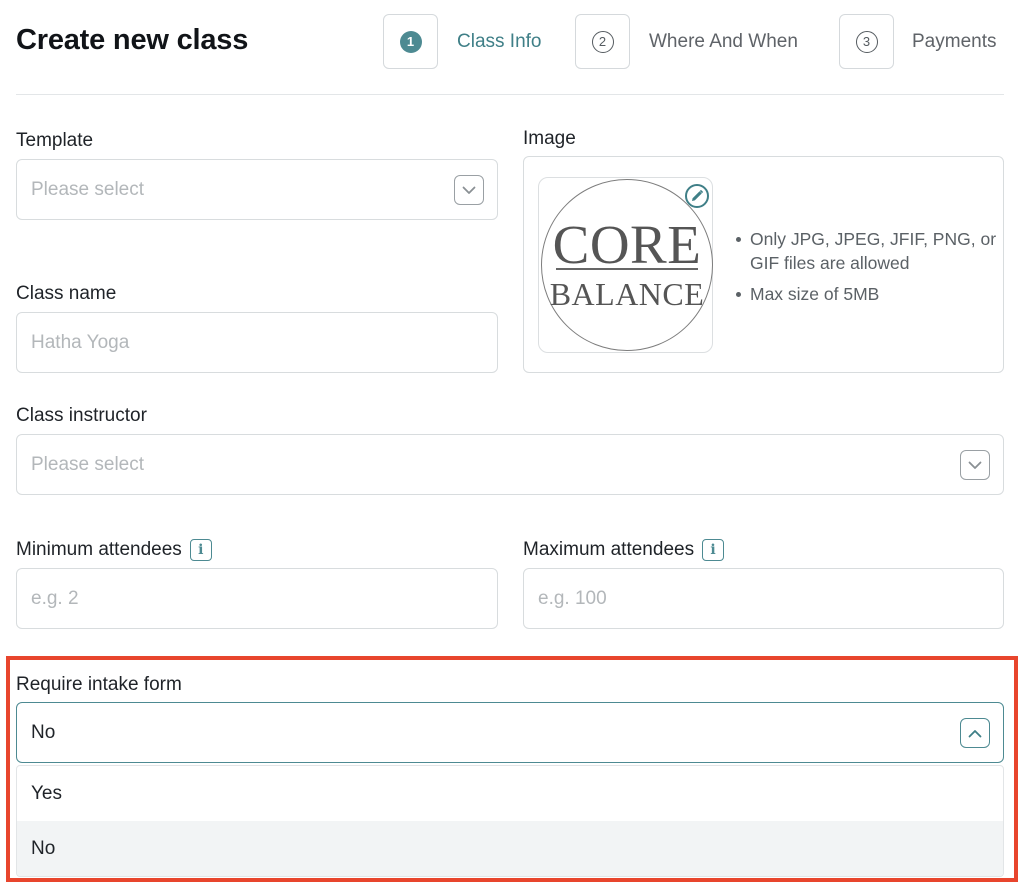 The image size is (1024, 883). I want to click on step-number-1: 1, so click(410, 41).